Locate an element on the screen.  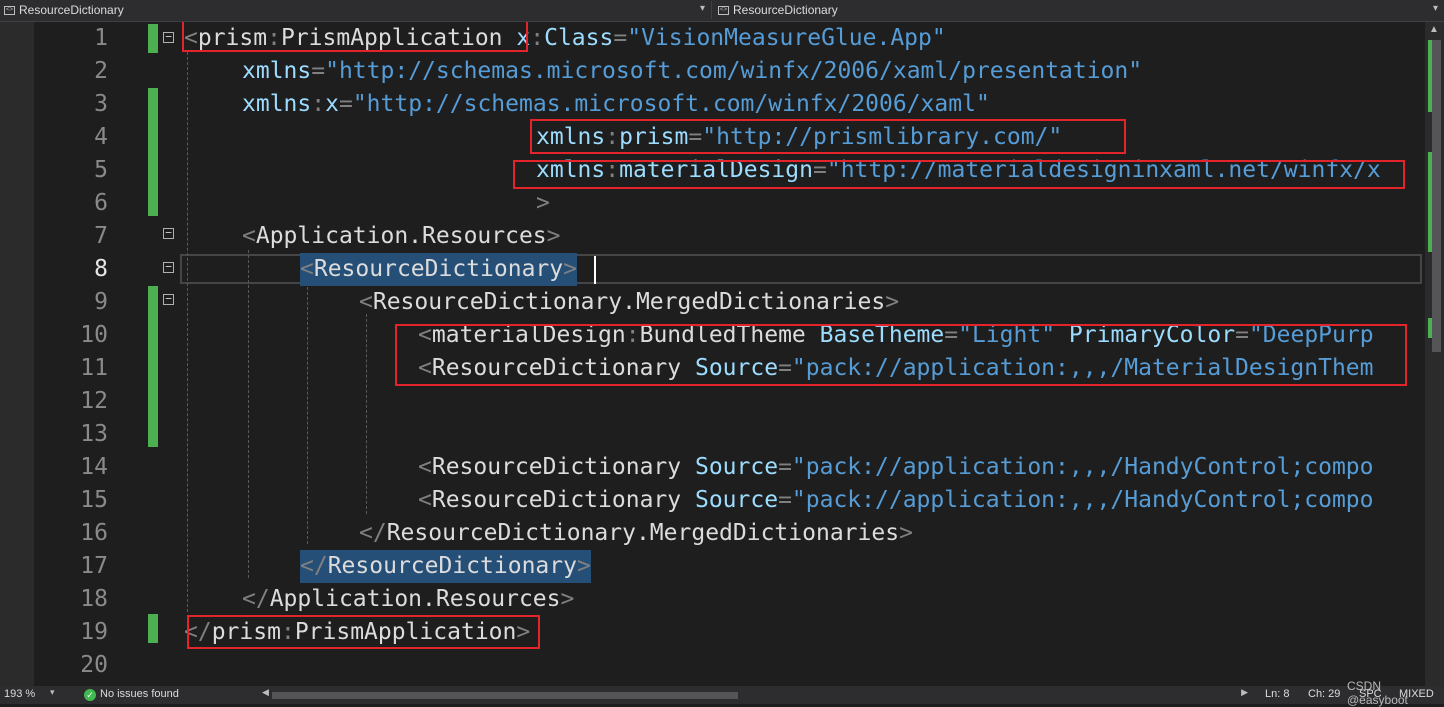
line-number: 20 is located at coordinates (94, 665).